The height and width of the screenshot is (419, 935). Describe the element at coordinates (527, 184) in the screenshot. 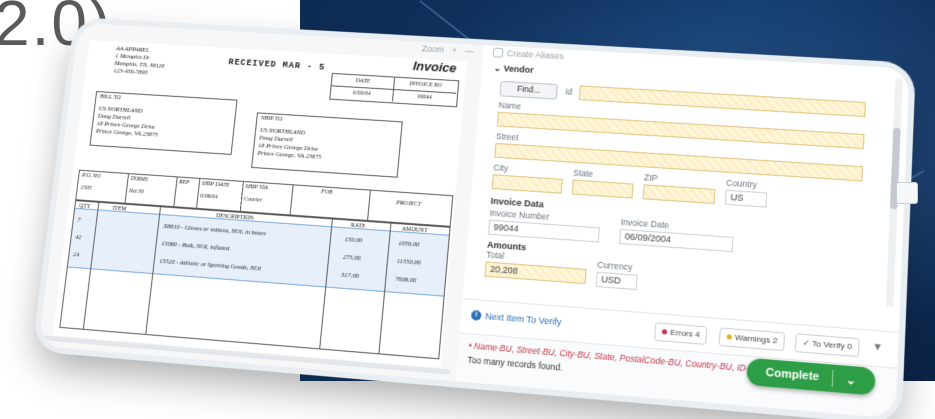

I see `vendor-city-field` at that location.